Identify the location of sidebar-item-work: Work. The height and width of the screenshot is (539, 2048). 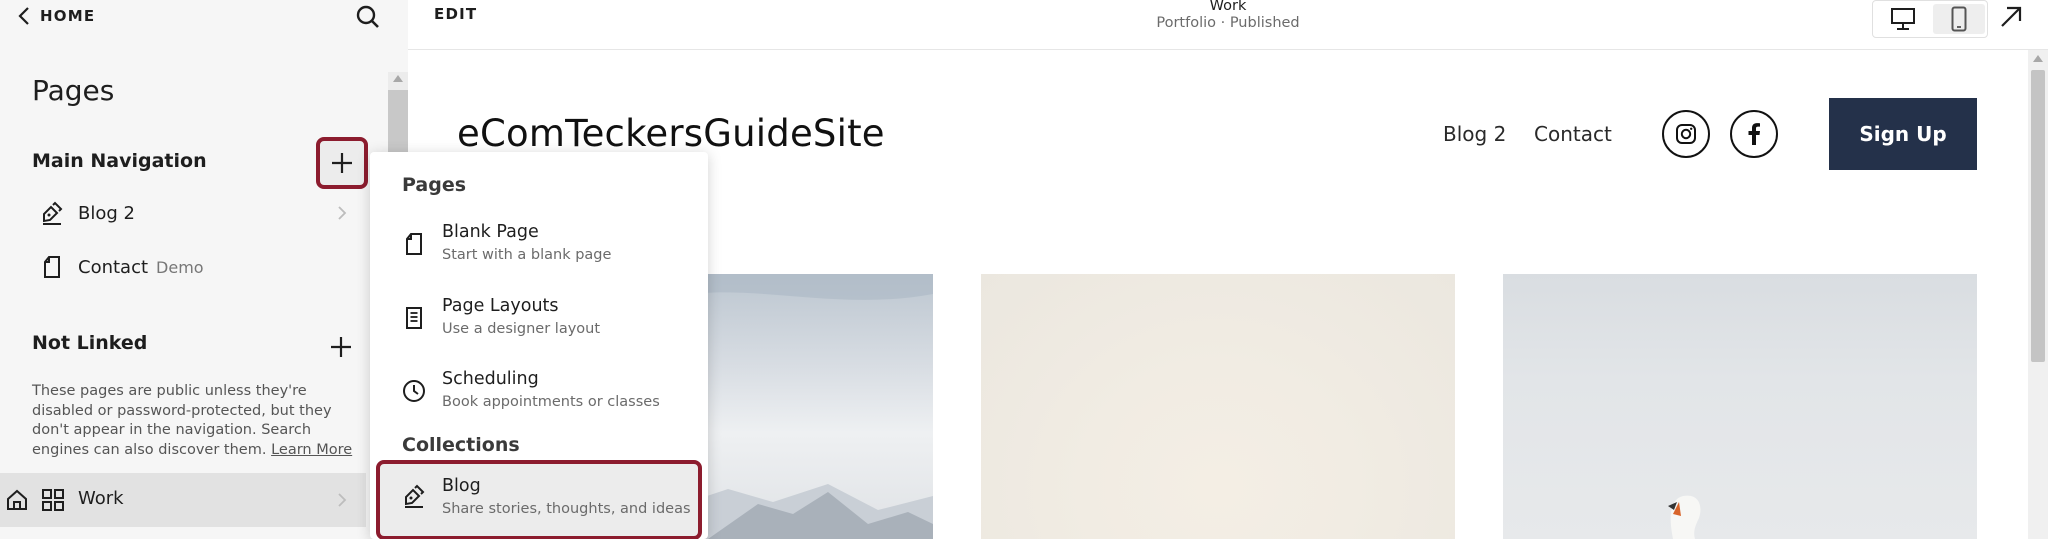
(183, 500).